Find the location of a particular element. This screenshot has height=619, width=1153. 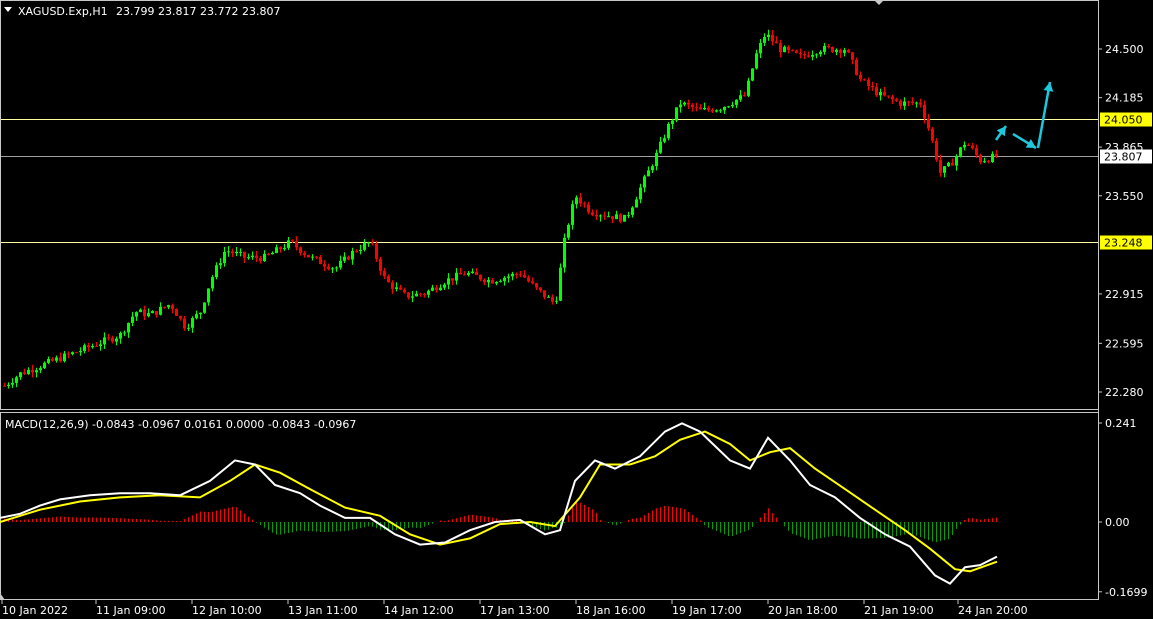

macd-axis-ticks: 0.241 0.00 -0.1699 is located at coordinates (1122, 508).